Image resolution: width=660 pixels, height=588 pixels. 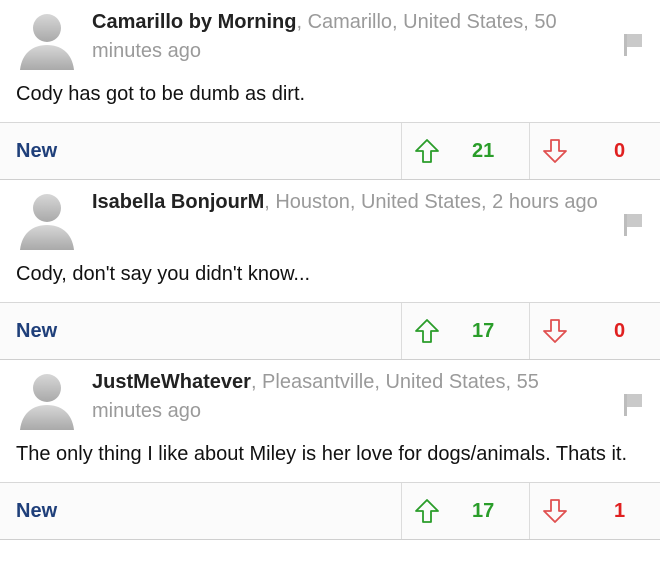 What do you see at coordinates (483, 150) in the screenshot?
I see `upvote-count: 21` at bounding box center [483, 150].